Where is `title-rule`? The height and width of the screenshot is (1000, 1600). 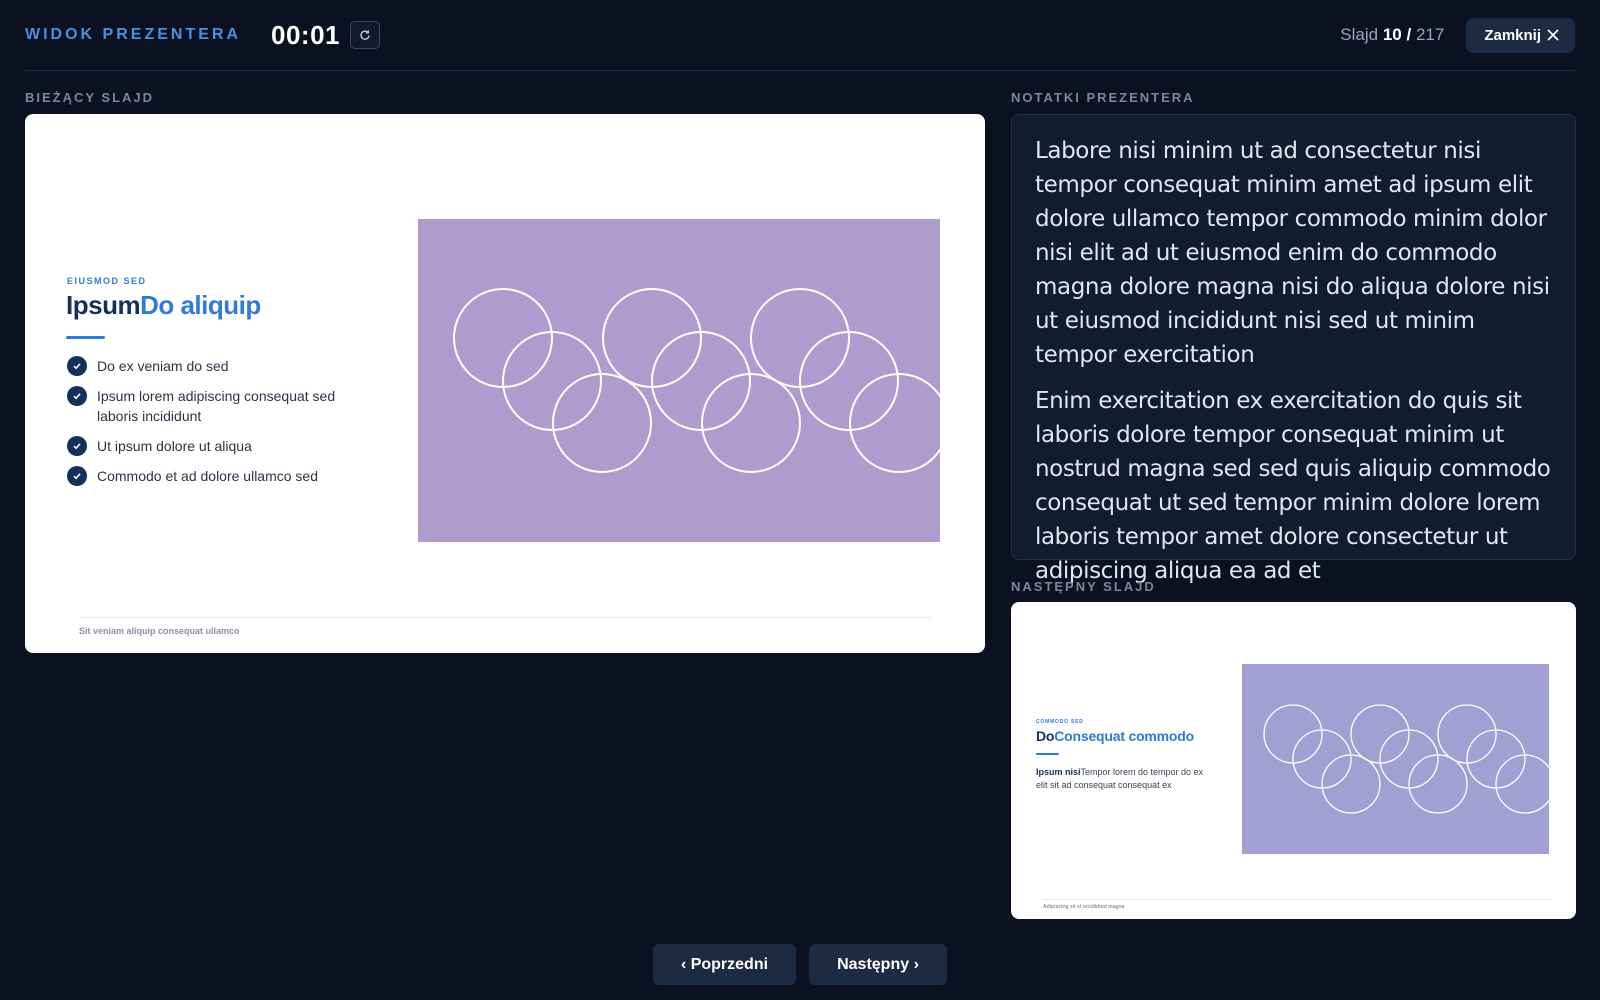
title-rule is located at coordinates (85, 337).